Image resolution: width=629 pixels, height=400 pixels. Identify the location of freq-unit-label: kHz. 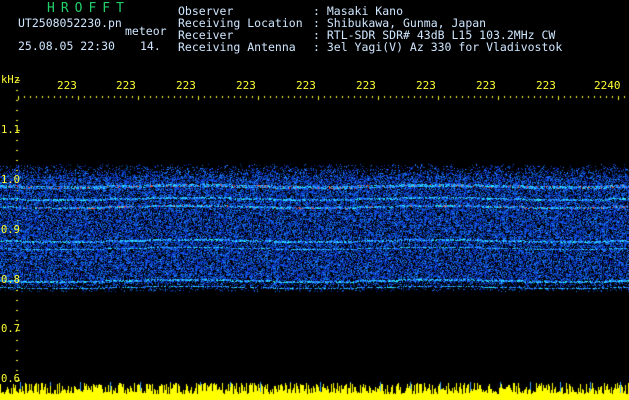
(10, 80).